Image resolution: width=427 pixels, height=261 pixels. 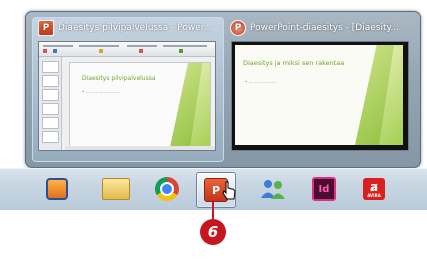 What do you see at coordinates (213, 210) in the screenshot?
I see `callout-line` at bounding box center [213, 210].